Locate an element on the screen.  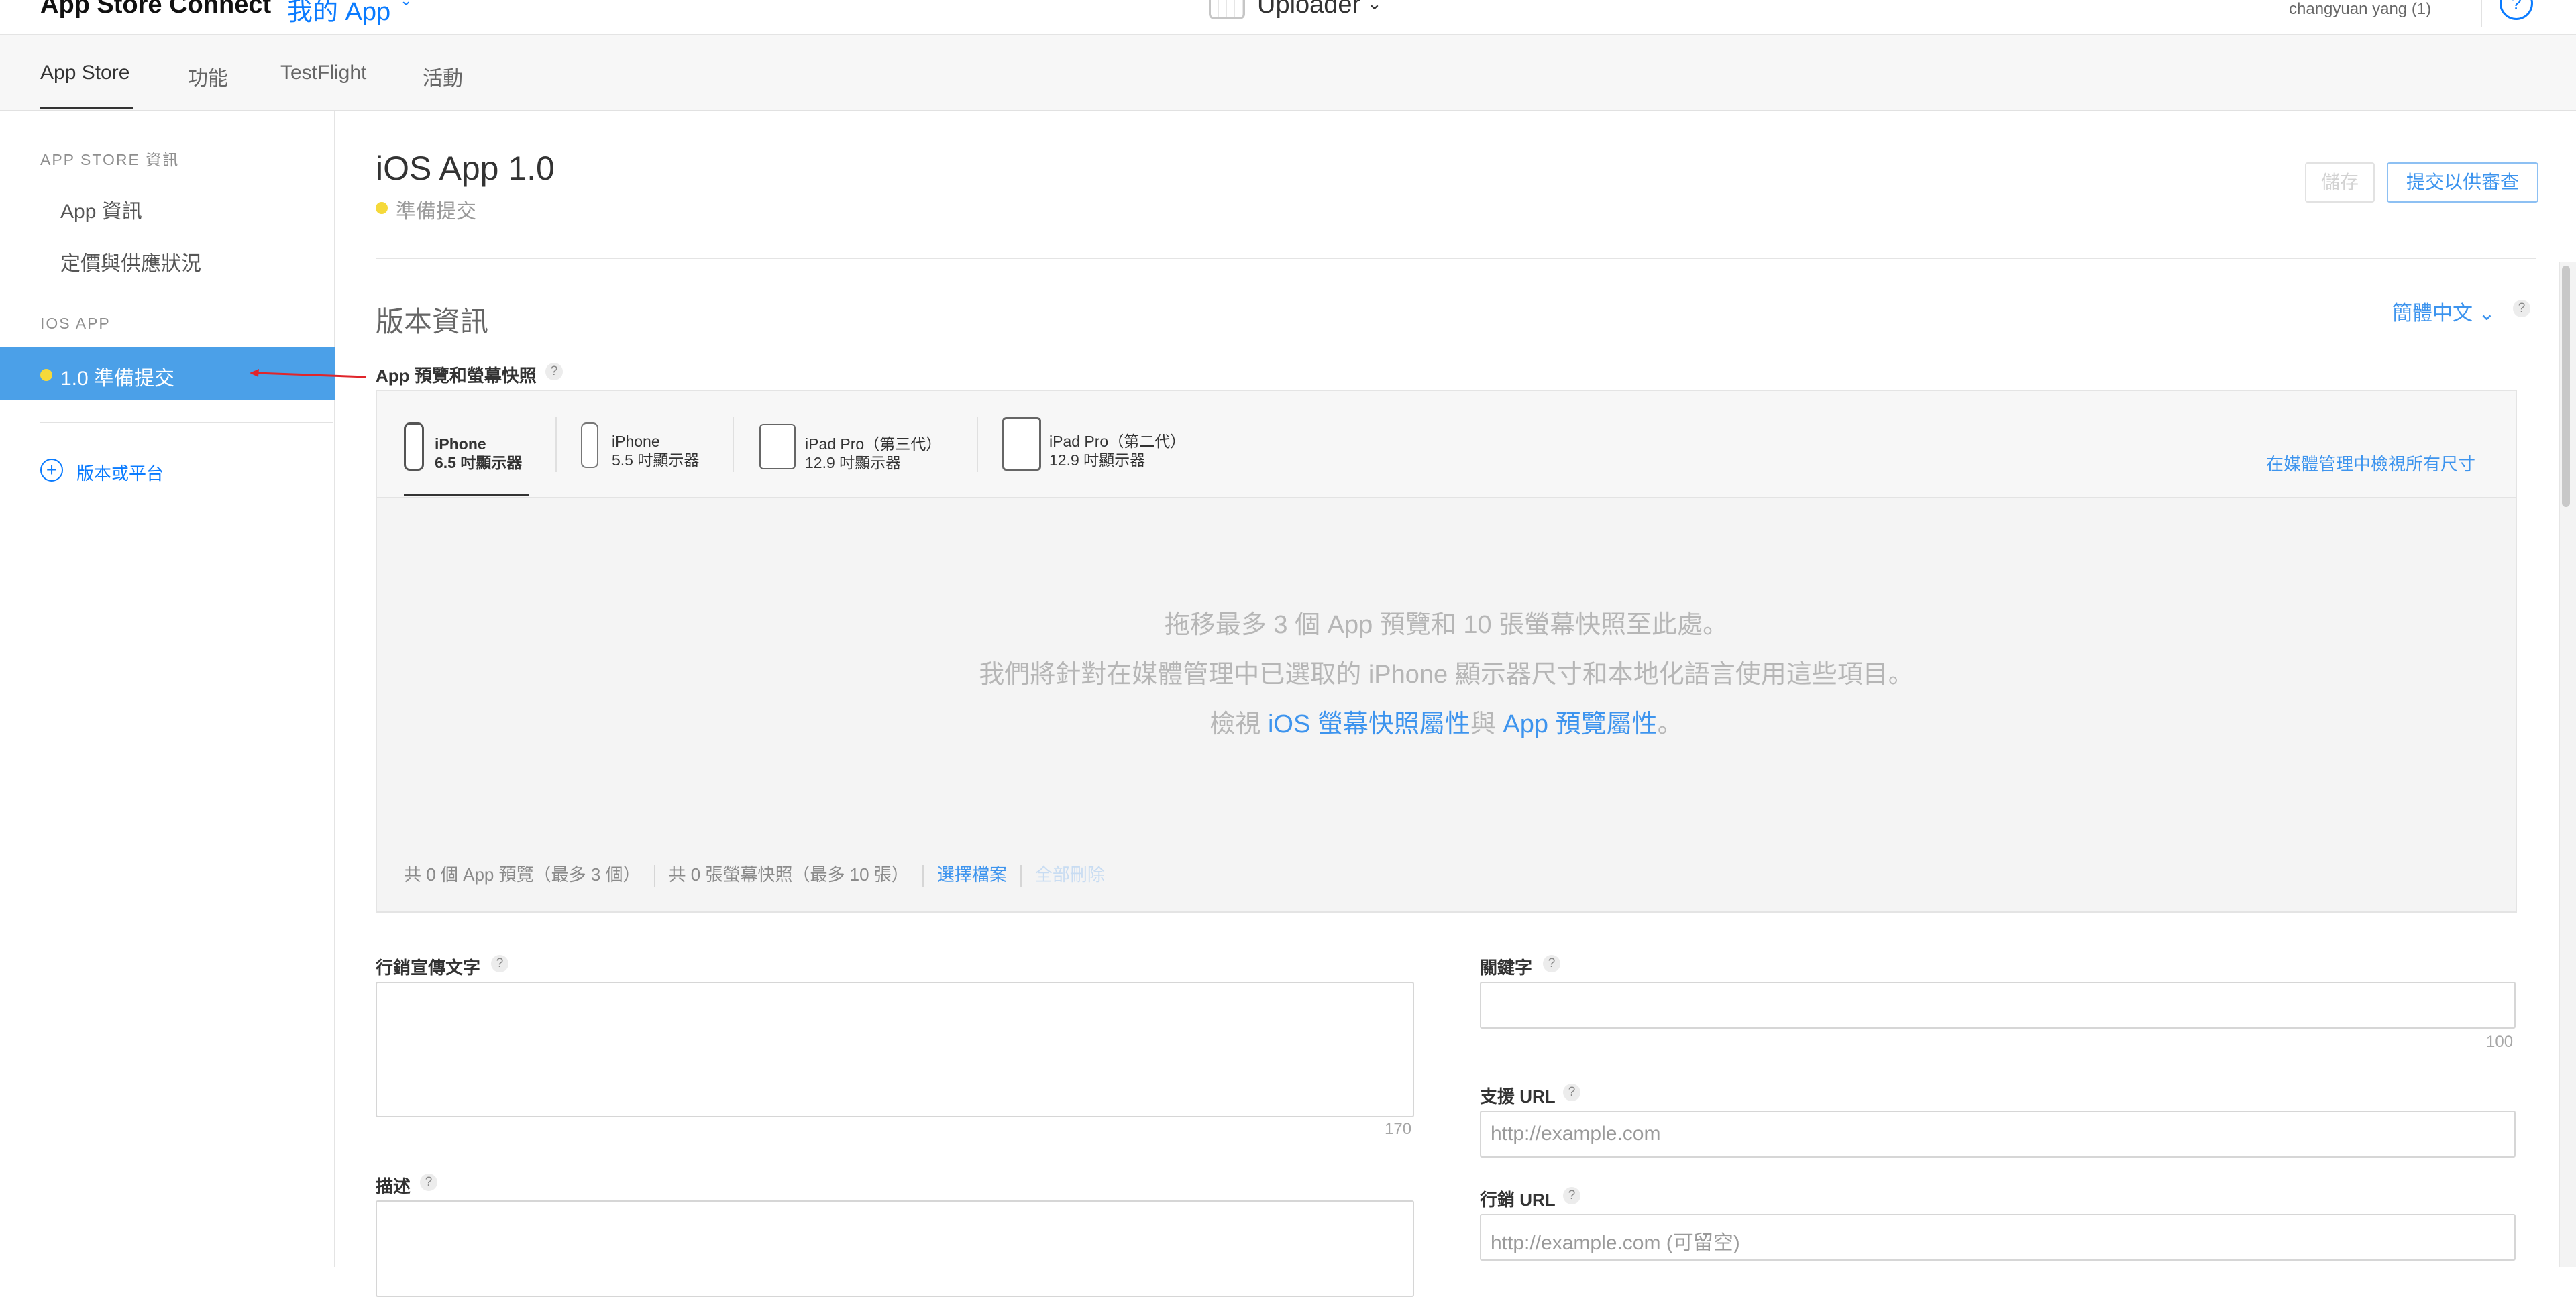
active-device-indicator is located at coordinates (466, 495).